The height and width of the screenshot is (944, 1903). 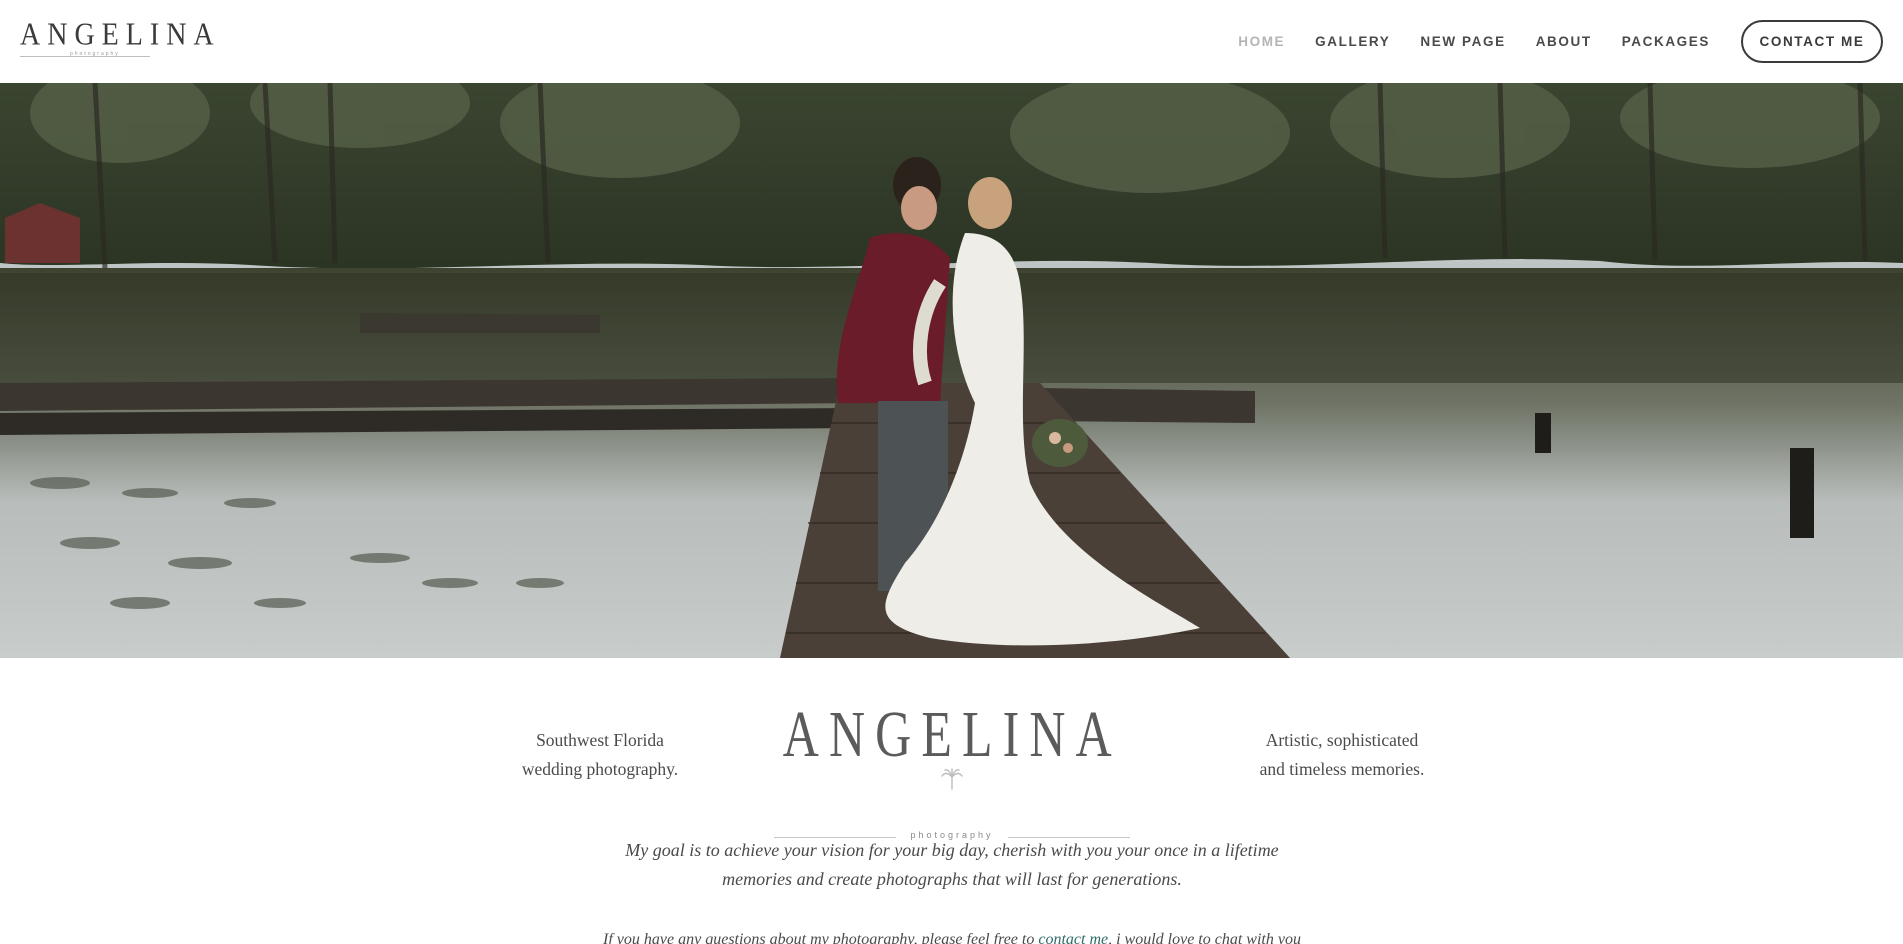 I want to click on logo-wordmark: ANGELINA, so click(x=120, y=34).